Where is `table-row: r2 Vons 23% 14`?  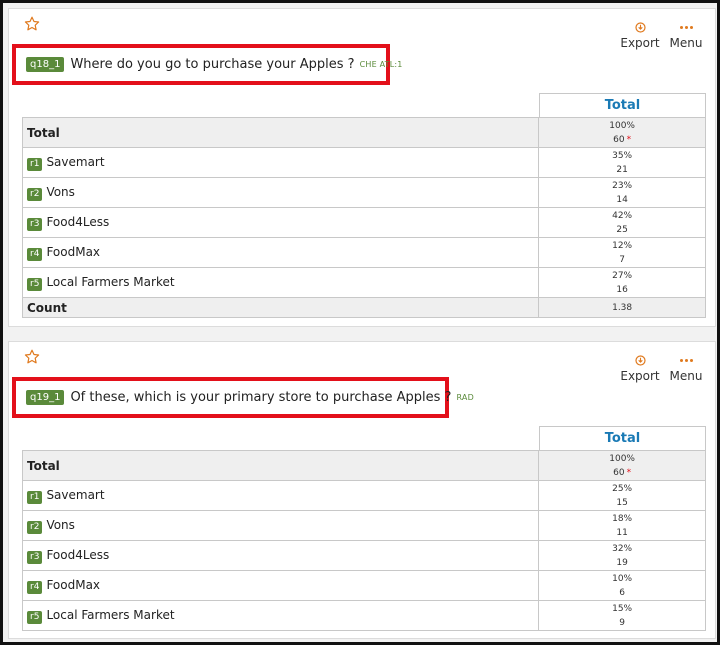 table-row: r2 Vons 23% 14 is located at coordinates (363, 192).